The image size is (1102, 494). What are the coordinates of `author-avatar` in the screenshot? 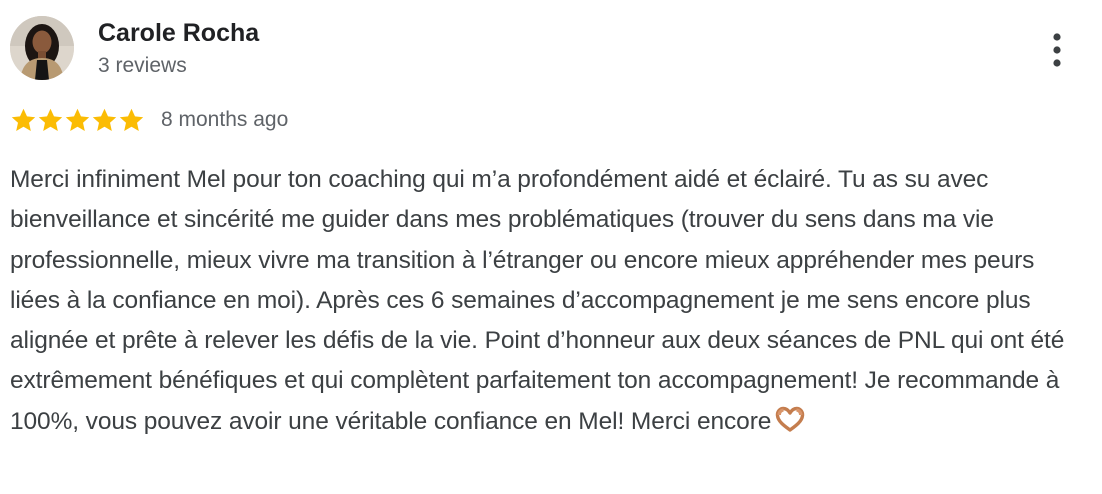 It's located at (42, 48).